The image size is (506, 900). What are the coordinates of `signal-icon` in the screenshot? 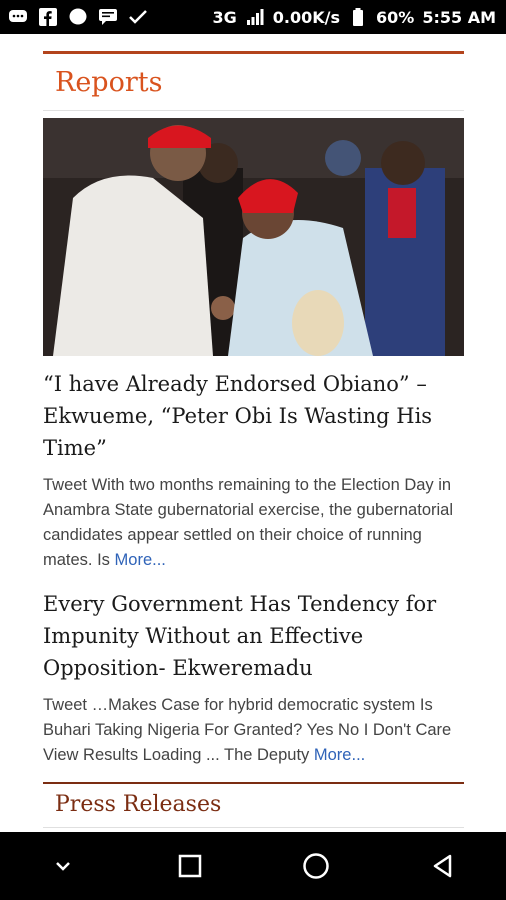 It's located at (255, 17).